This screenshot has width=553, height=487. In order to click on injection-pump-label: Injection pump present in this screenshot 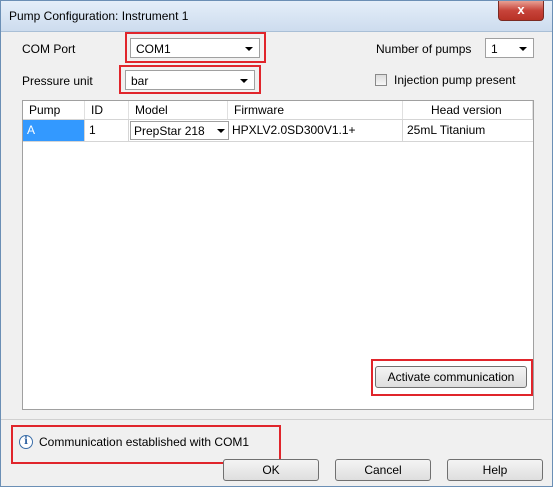, I will do `click(455, 80)`.